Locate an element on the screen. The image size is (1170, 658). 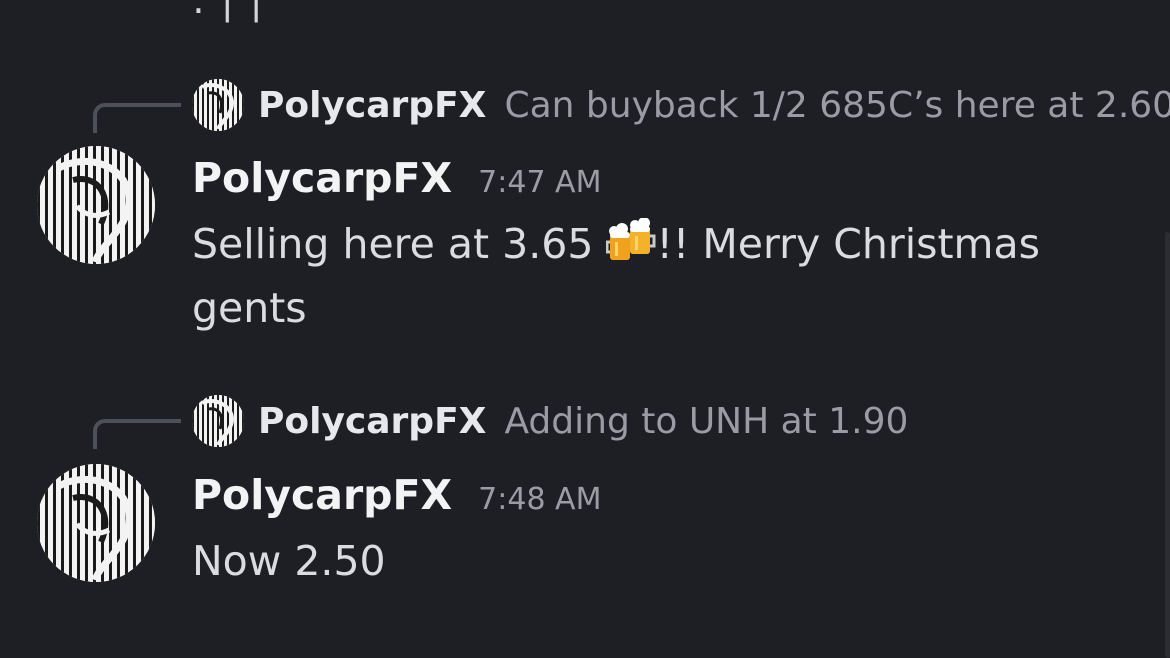
message-header: PolycarpFX 7:48 AM is located at coordinates (396, 495).